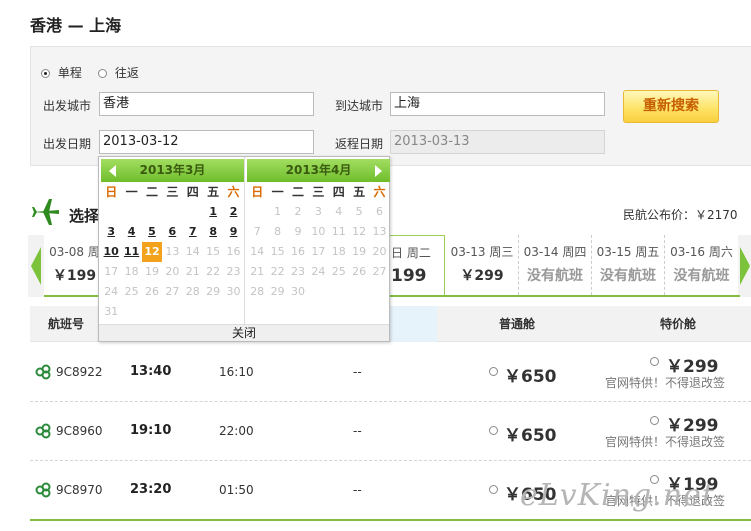 Image resolution: width=751 pixels, height=531 pixels. Describe the element at coordinates (172, 170) in the screenshot. I see `calendar-month-title: 2013年3月` at that location.